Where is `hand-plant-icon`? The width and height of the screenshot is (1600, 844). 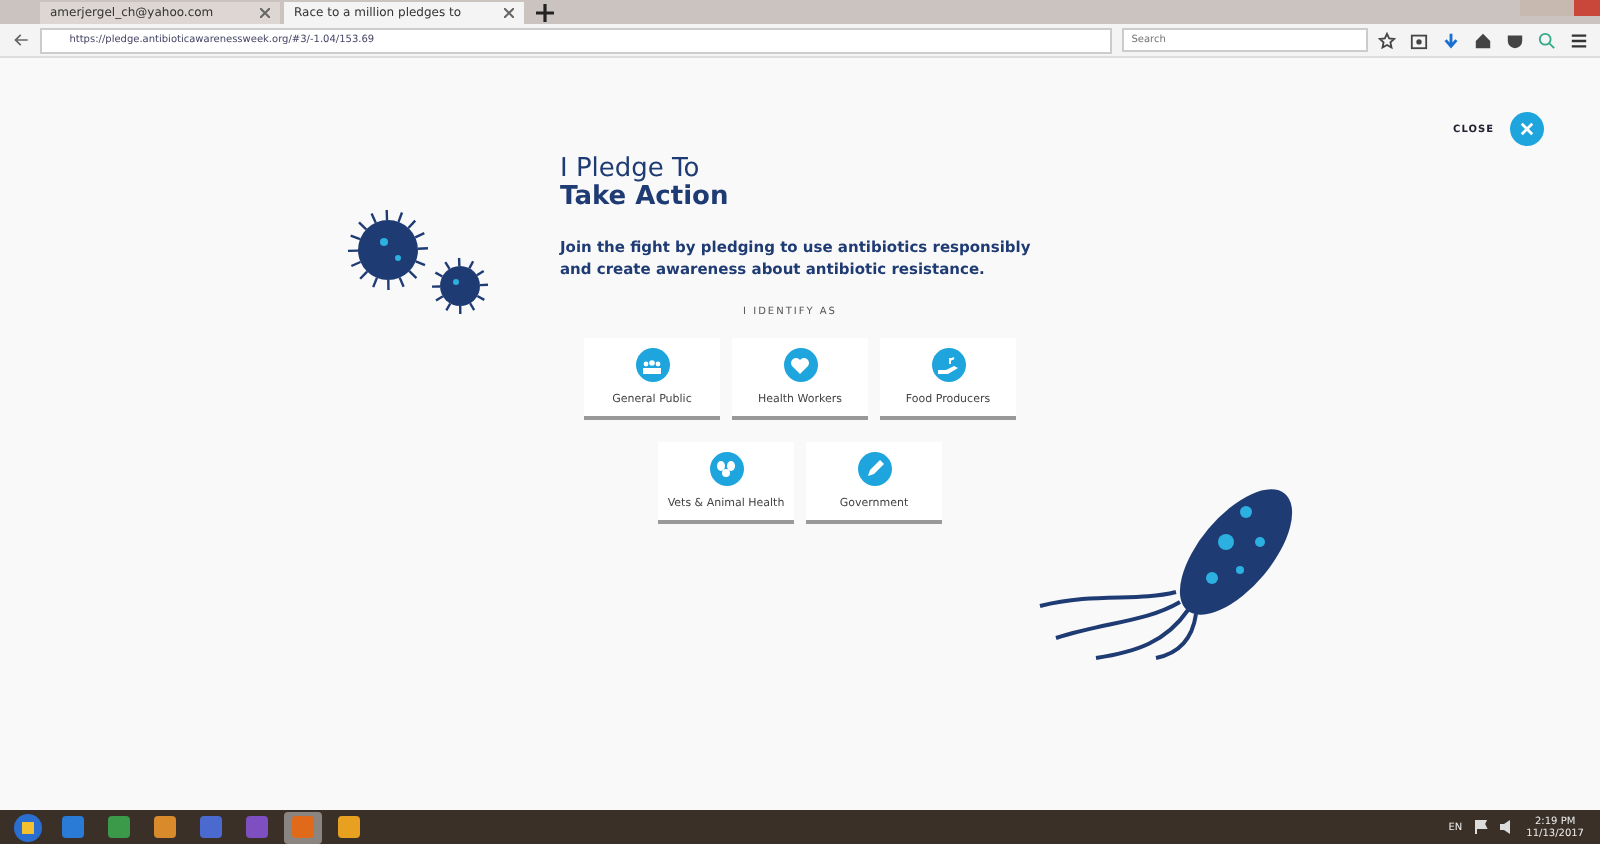 hand-plant-icon is located at coordinates (948, 365).